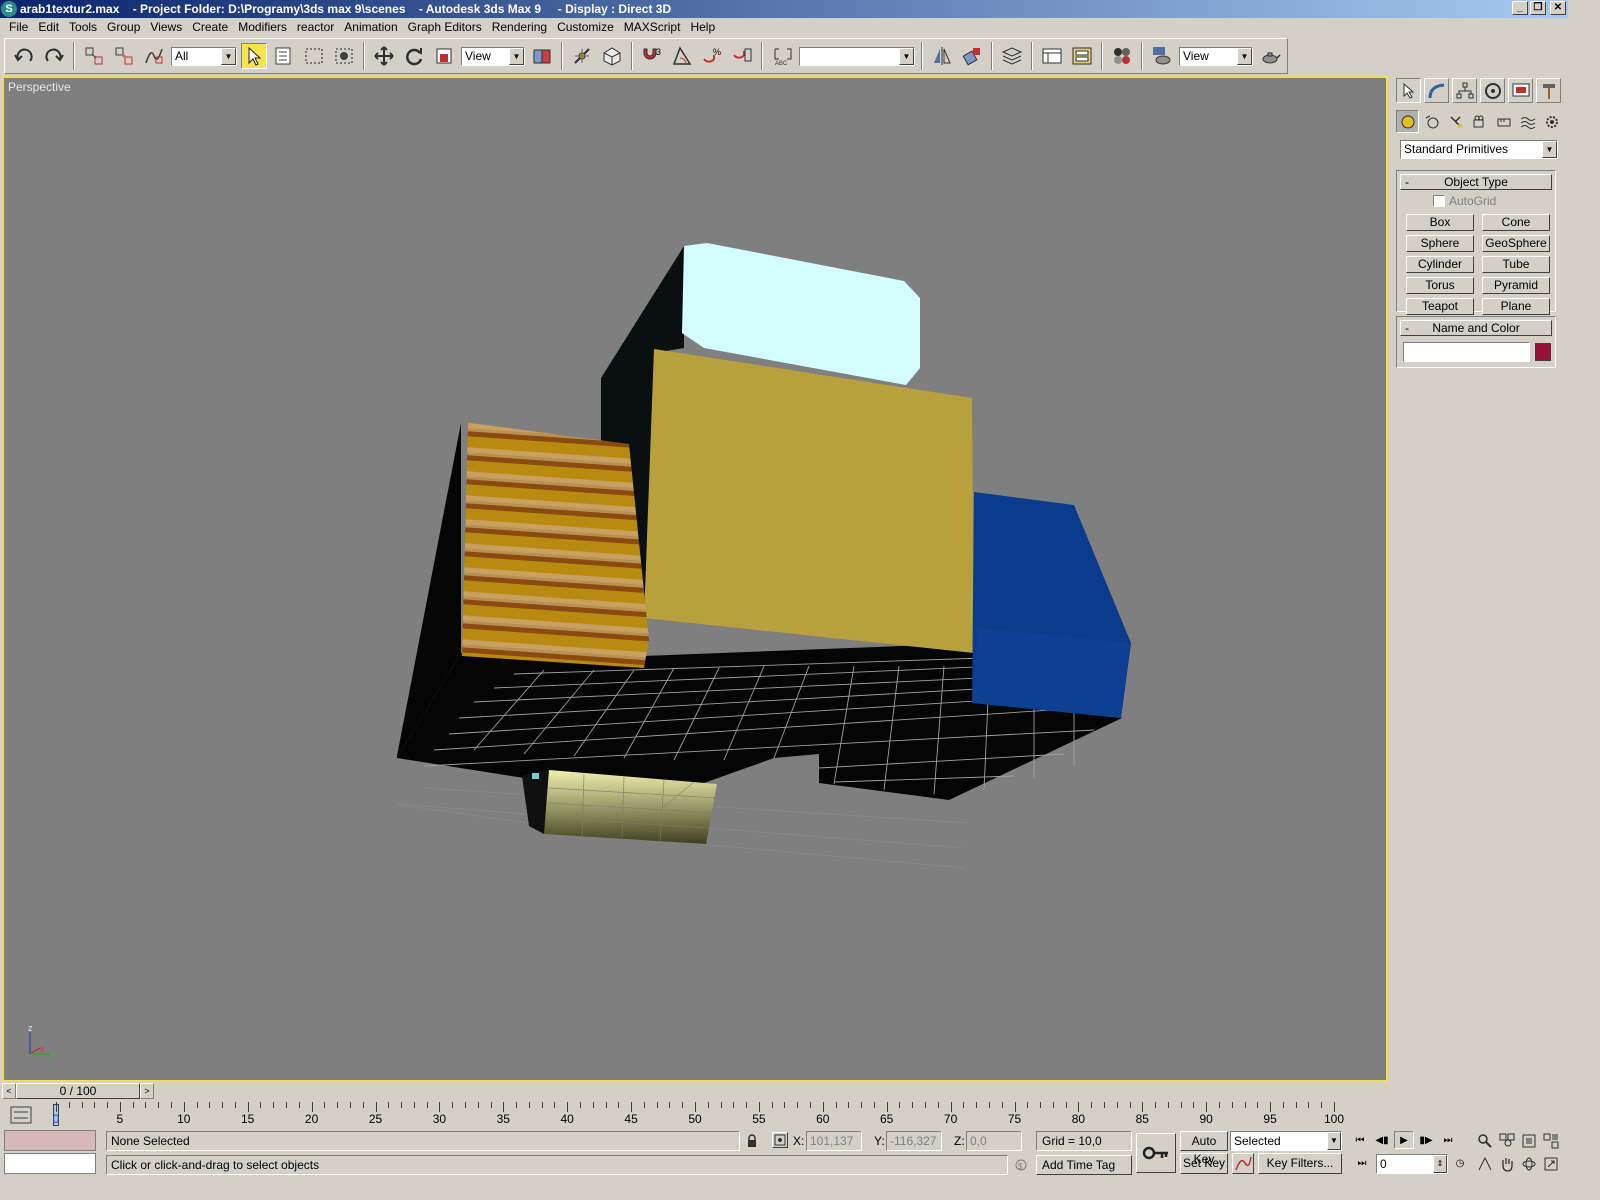 Image resolution: width=1600 pixels, height=1200 pixels. Describe the element at coordinates (942, 56) in the screenshot. I see `mirror-button` at that location.